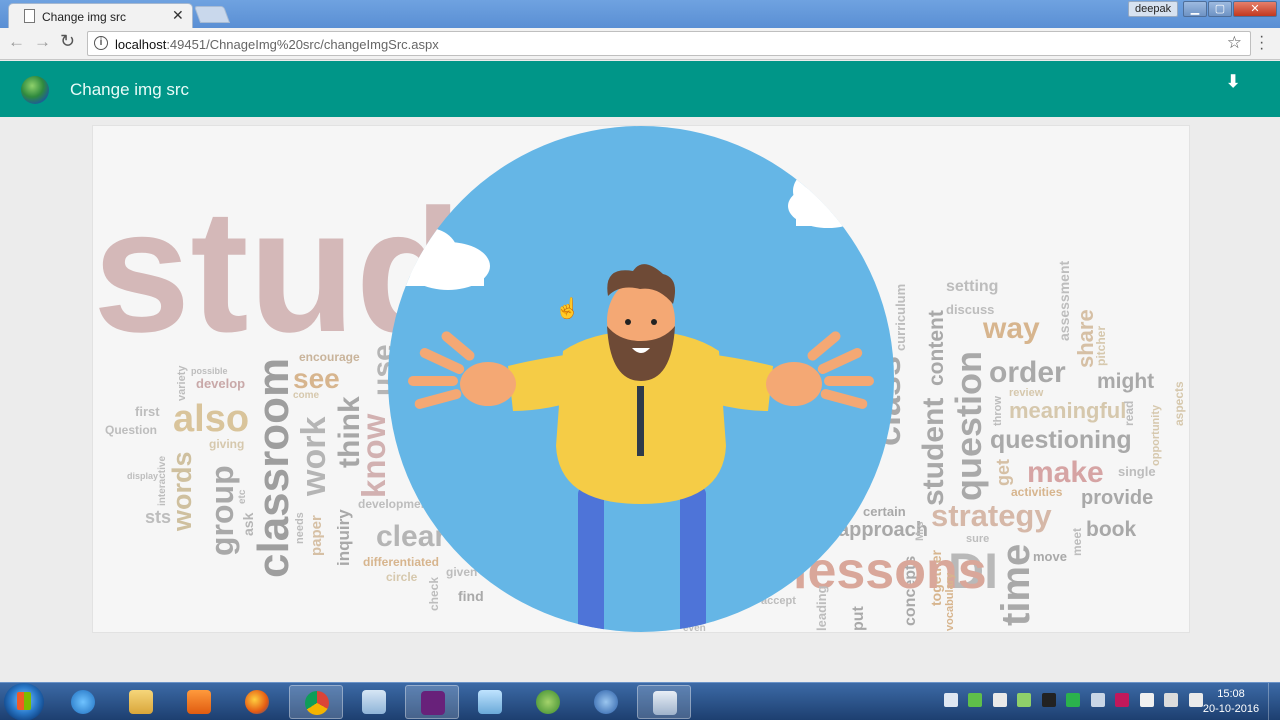  Describe the element at coordinates (591, 559) in the screenshot. I see `left-leg` at that location.